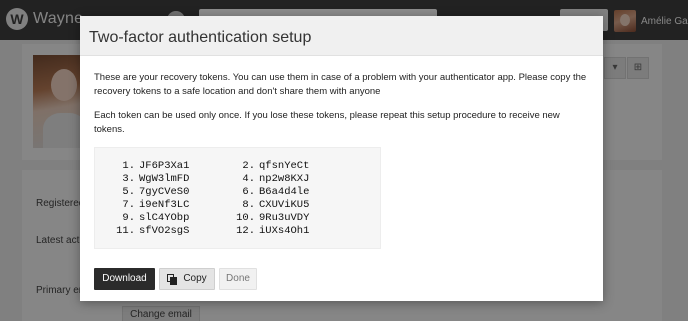 The image size is (688, 321). What do you see at coordinates (248, 205) in the screenshot?
I see `token-number: 8.` at bounding box center [248, 205].